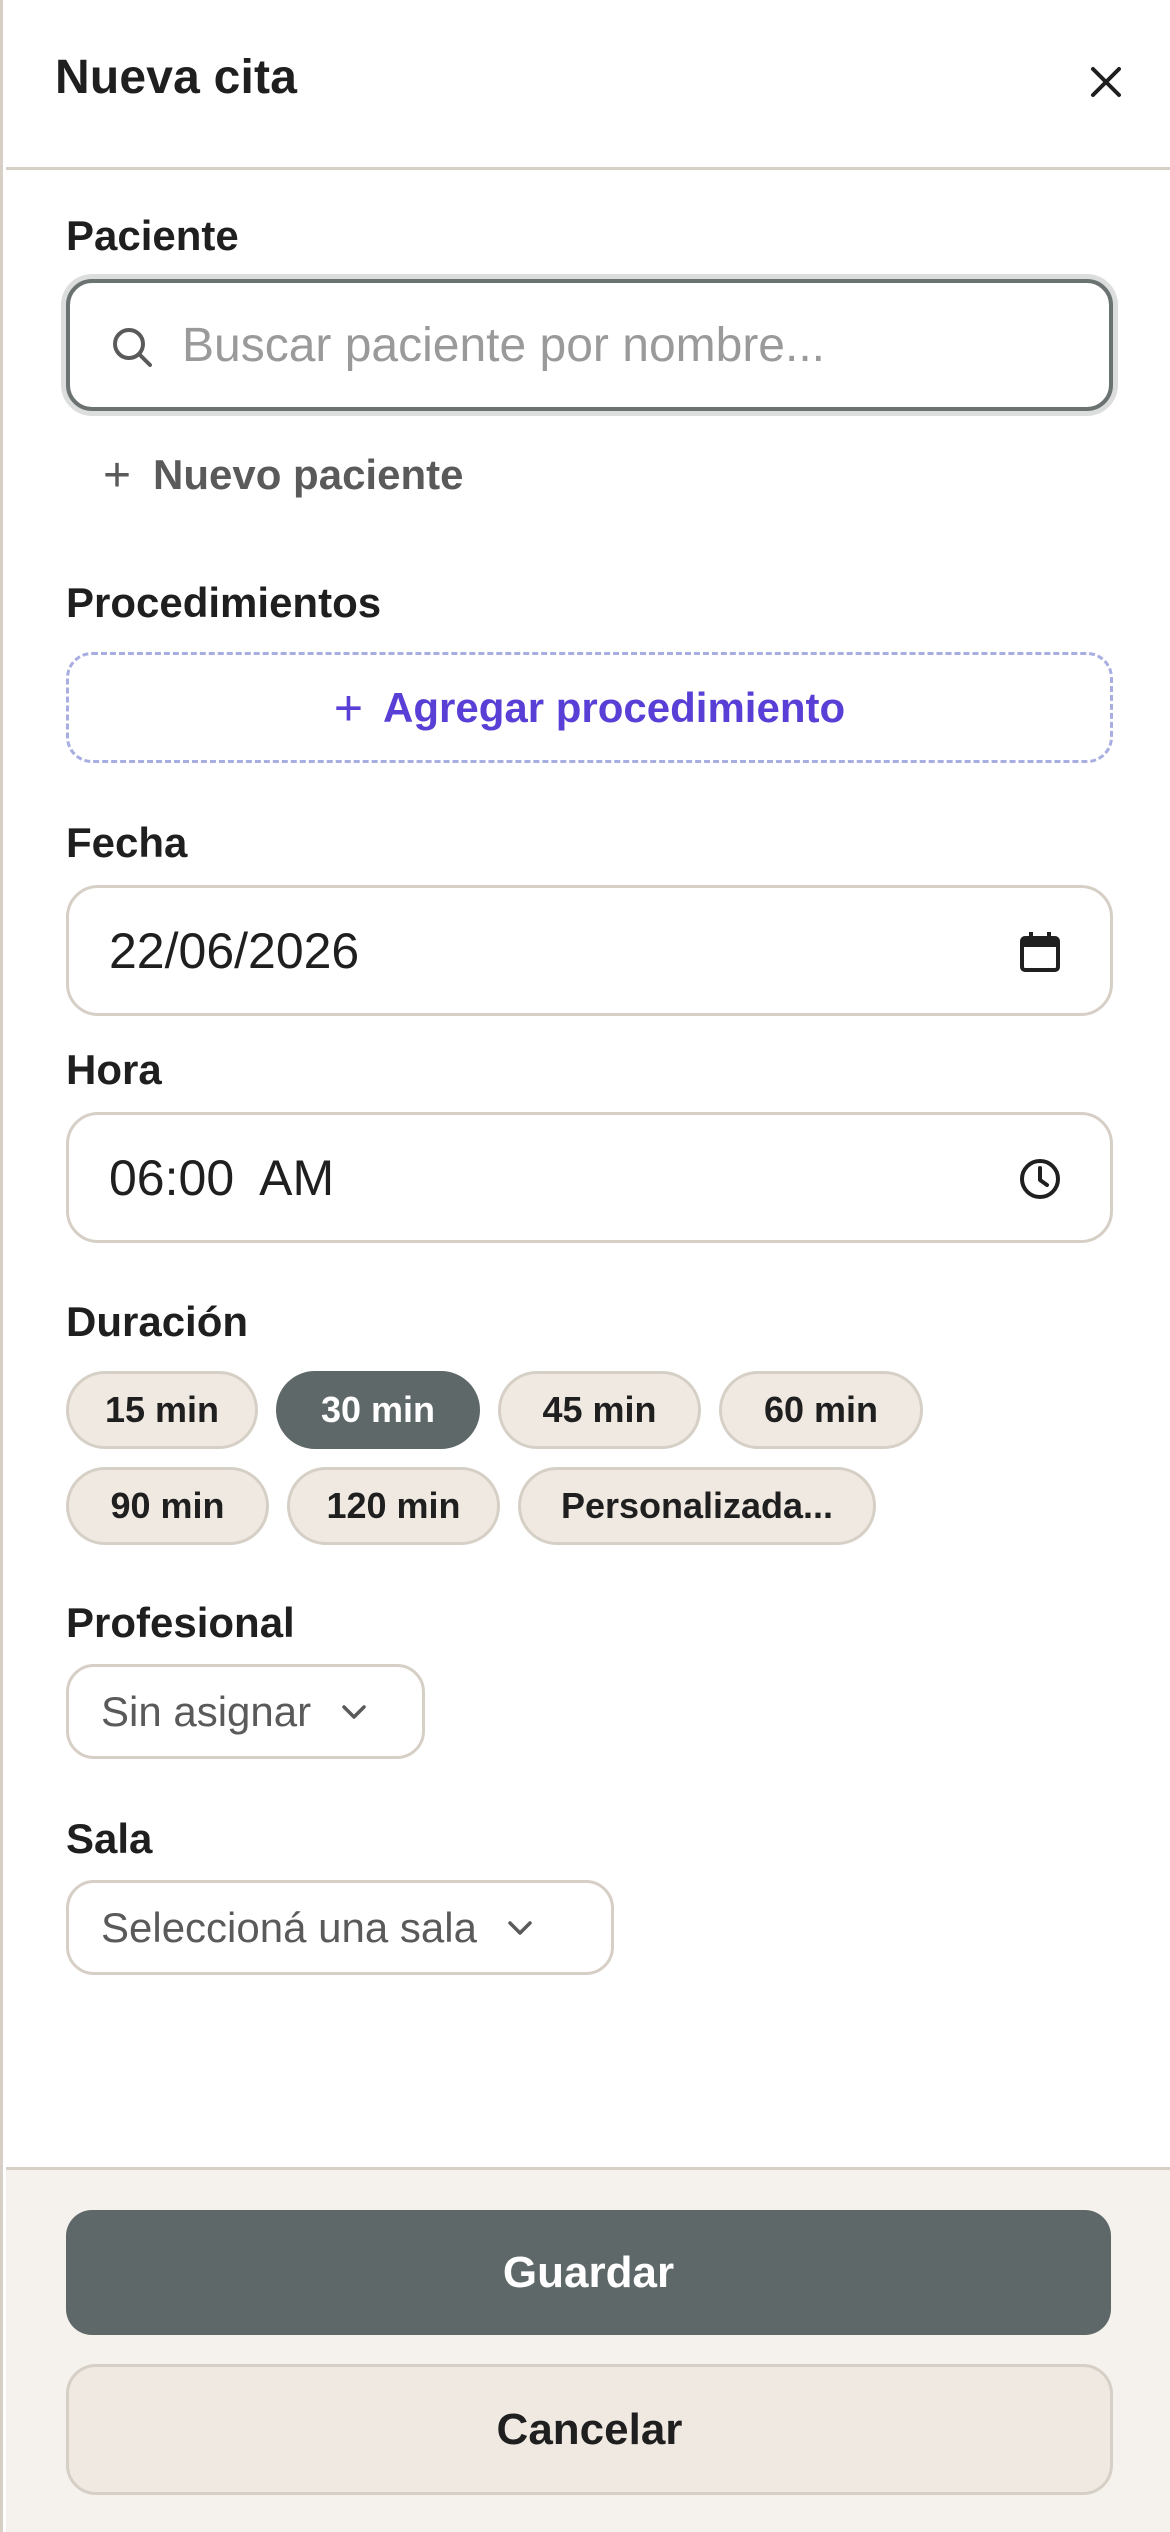  What do you see at coordinates (589, 2429) in the screenshot?
I see `cancel-button: Cancelar` at bounding box center [589, 2429].